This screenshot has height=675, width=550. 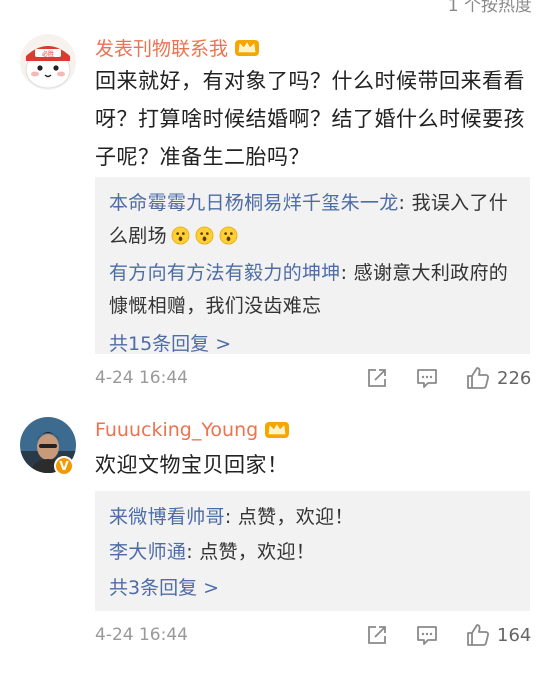 I want to click on username-row: Fuuucking_Young, so click(x=192, y=430).